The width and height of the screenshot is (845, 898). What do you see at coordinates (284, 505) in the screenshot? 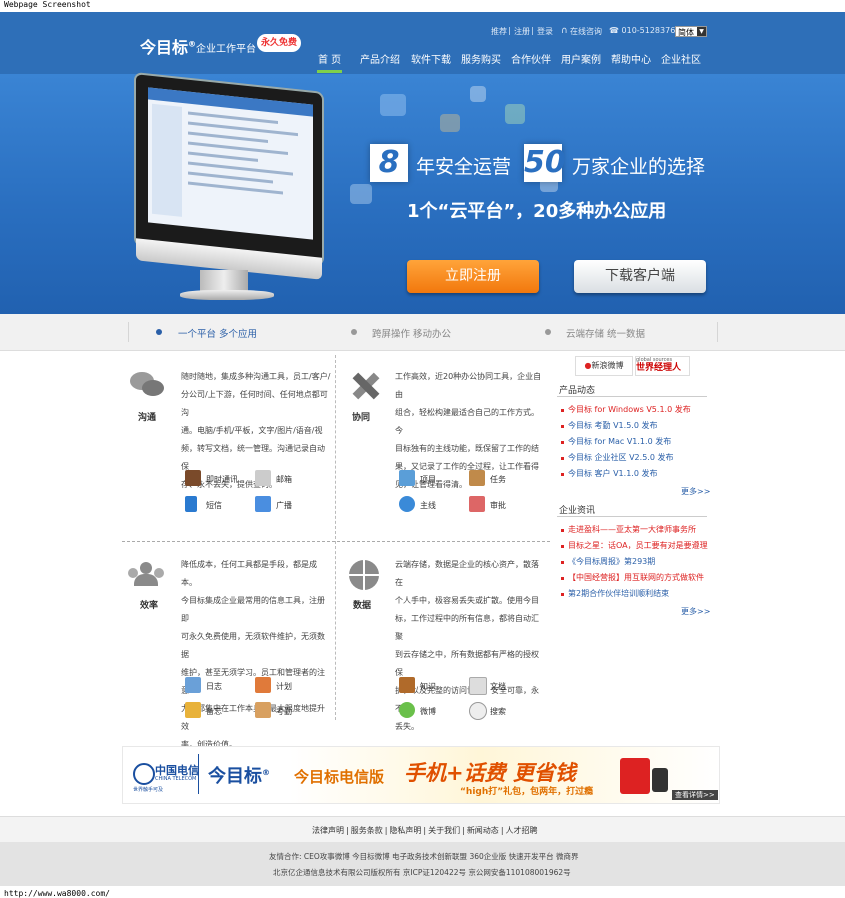
I see `app-label: 广播` at bounding box center [284, 505].